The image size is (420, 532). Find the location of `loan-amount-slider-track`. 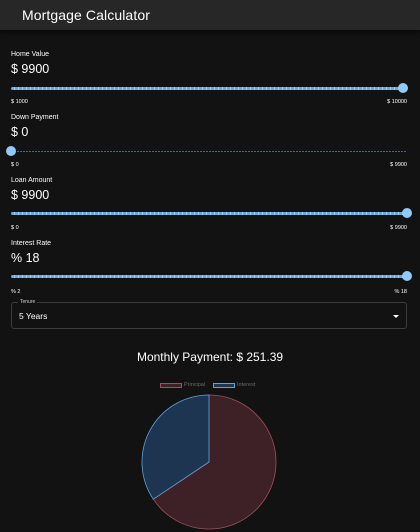

loan-amount-slider-track is located at coordinates (209, 213).